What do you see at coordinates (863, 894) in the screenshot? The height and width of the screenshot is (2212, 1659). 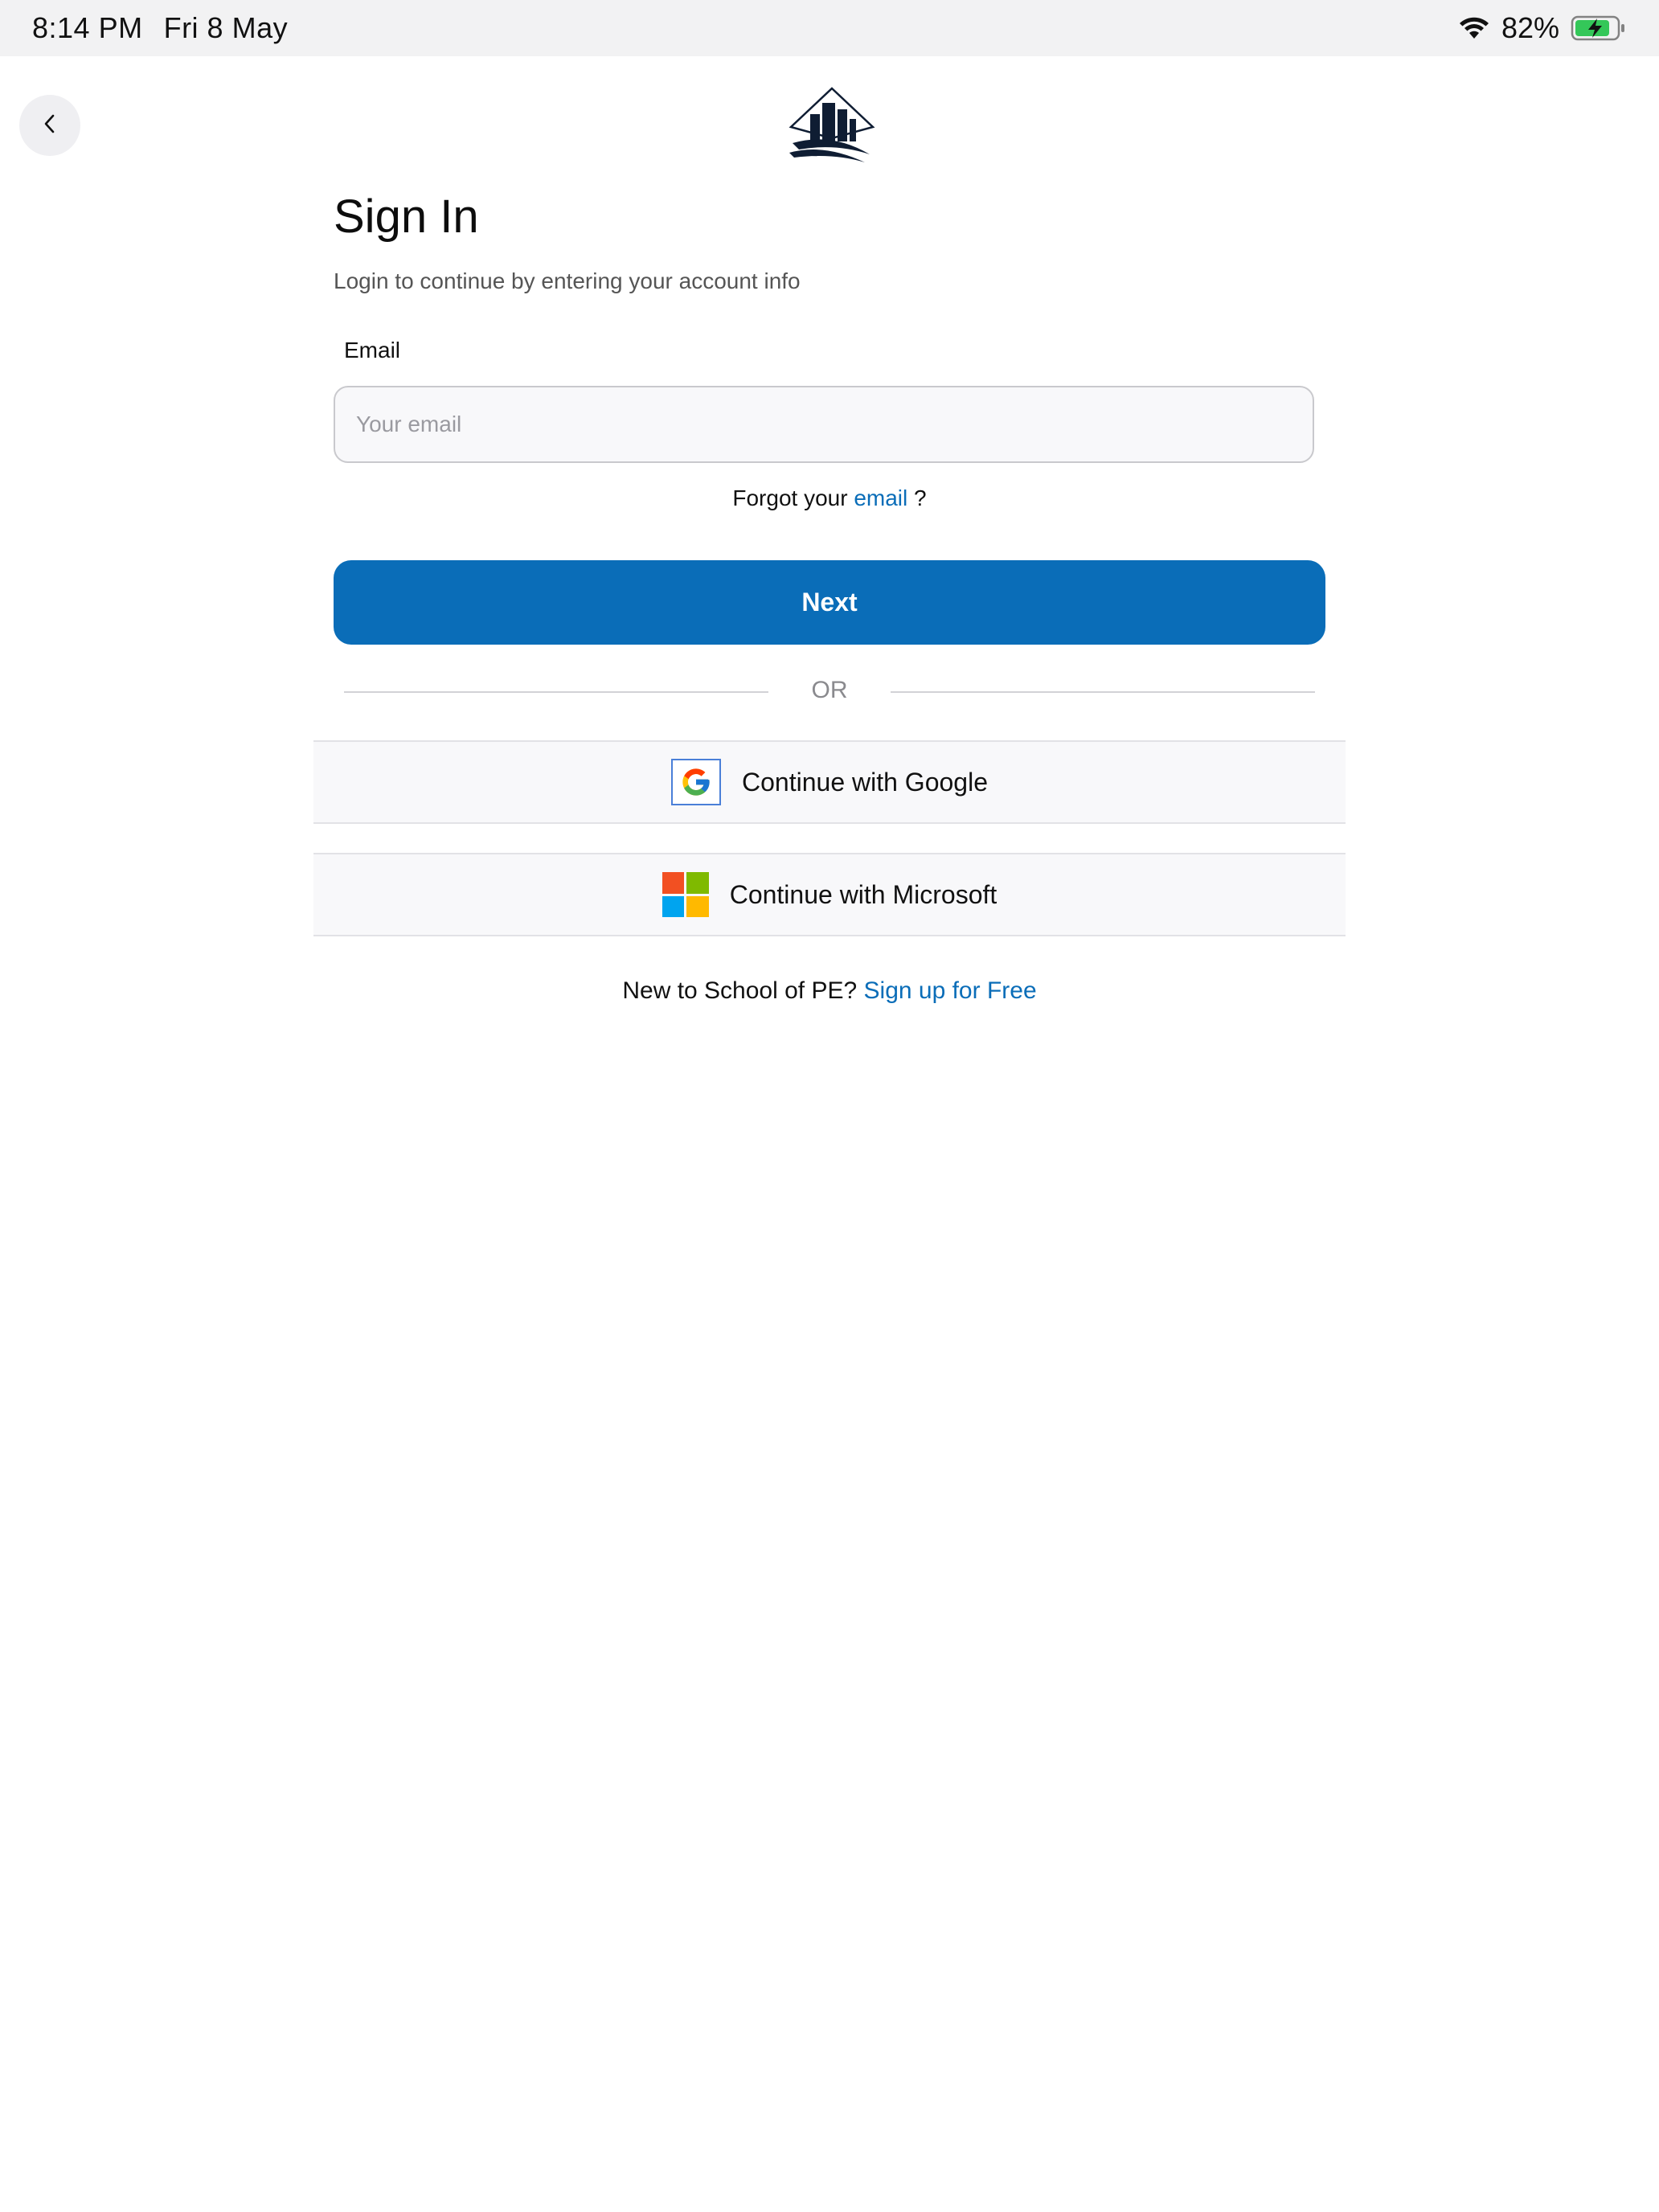 I see `microsoft-button-label: Continue with Microsoft` at bounding box center [863, 894].